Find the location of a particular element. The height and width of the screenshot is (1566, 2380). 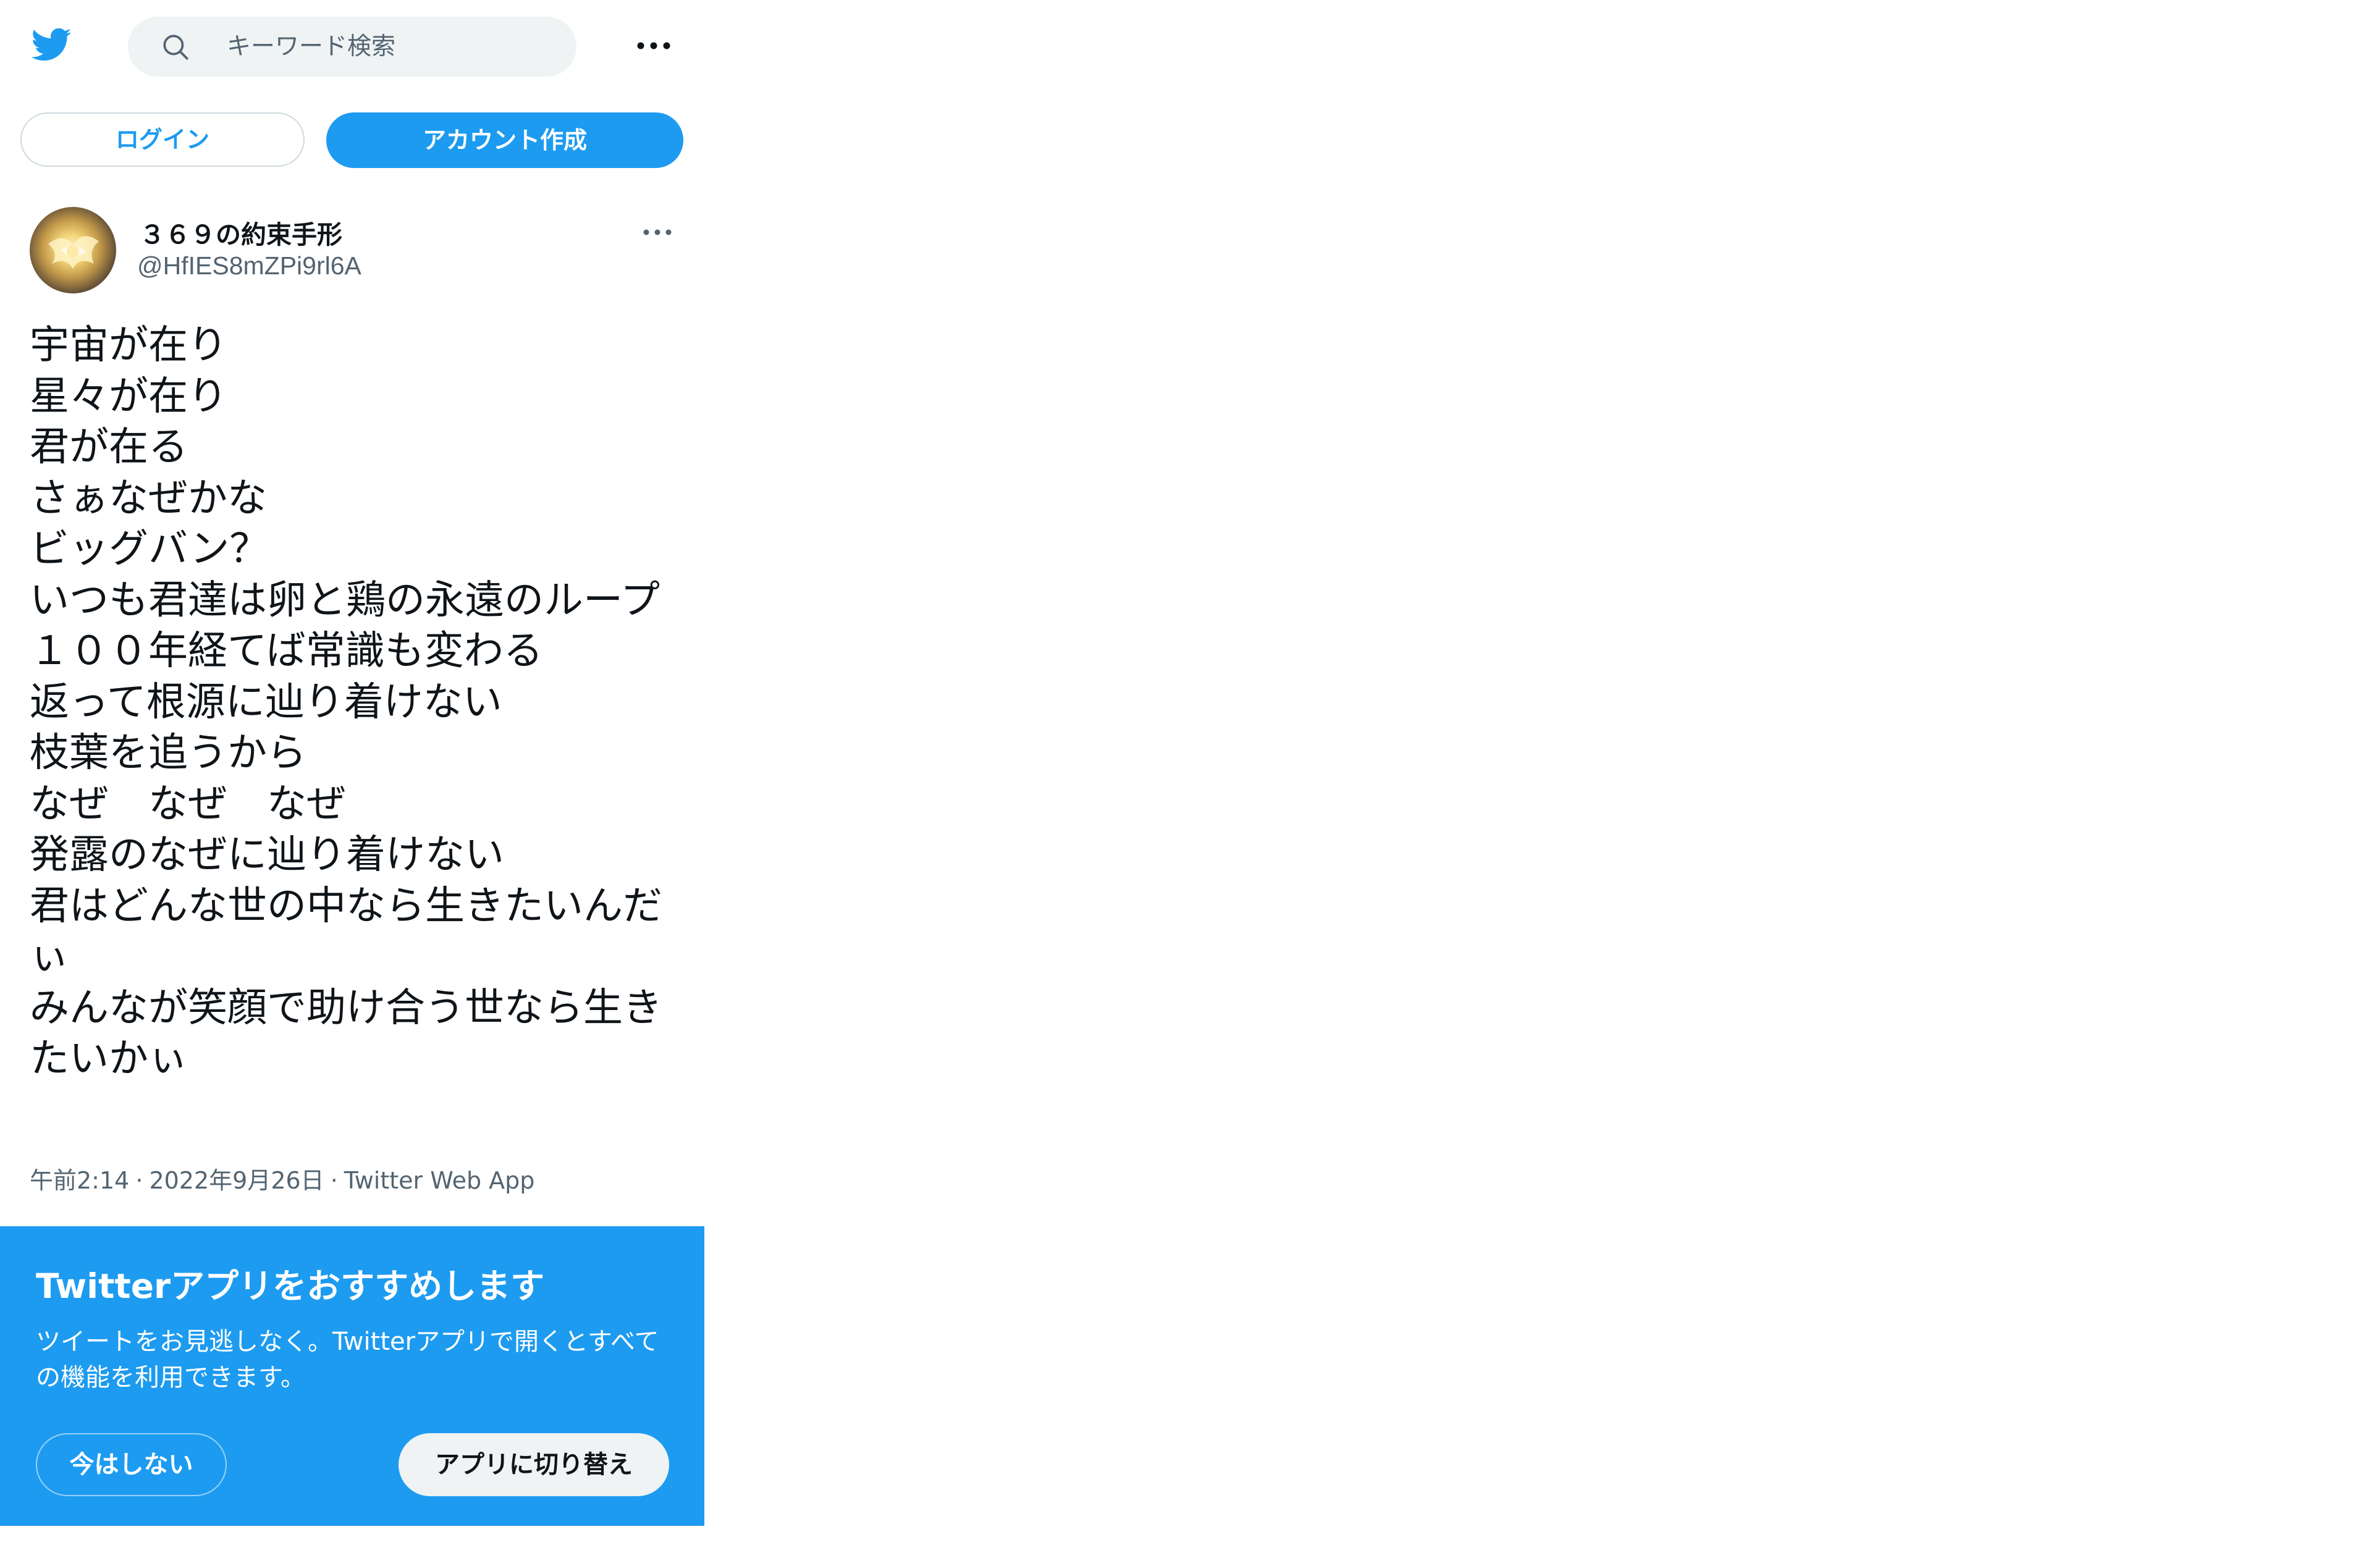

search-icon is located at coordinates (175, 47).